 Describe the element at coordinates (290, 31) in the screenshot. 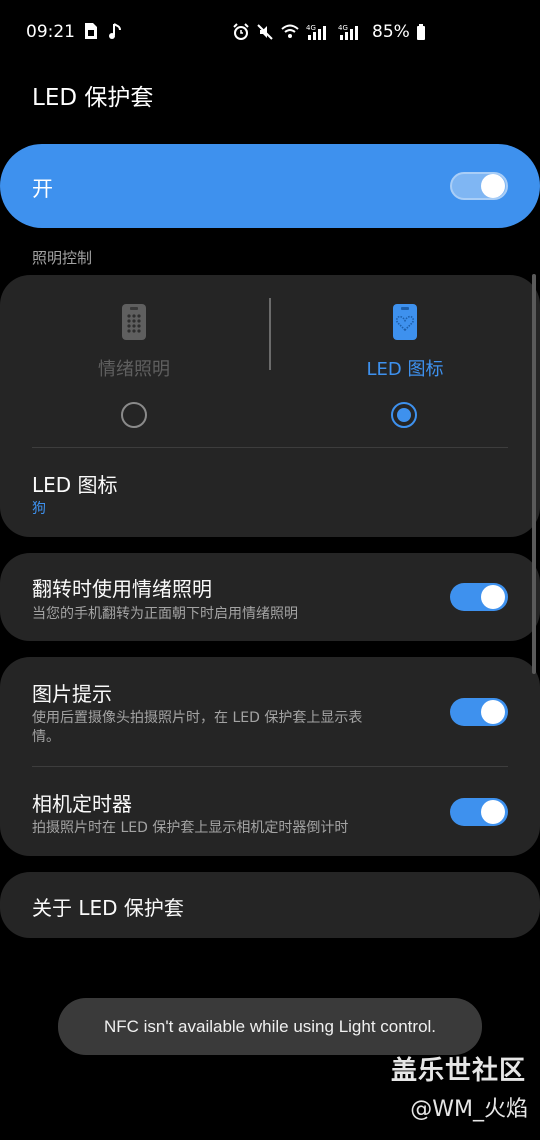

I see `wifi-icon` at that location.